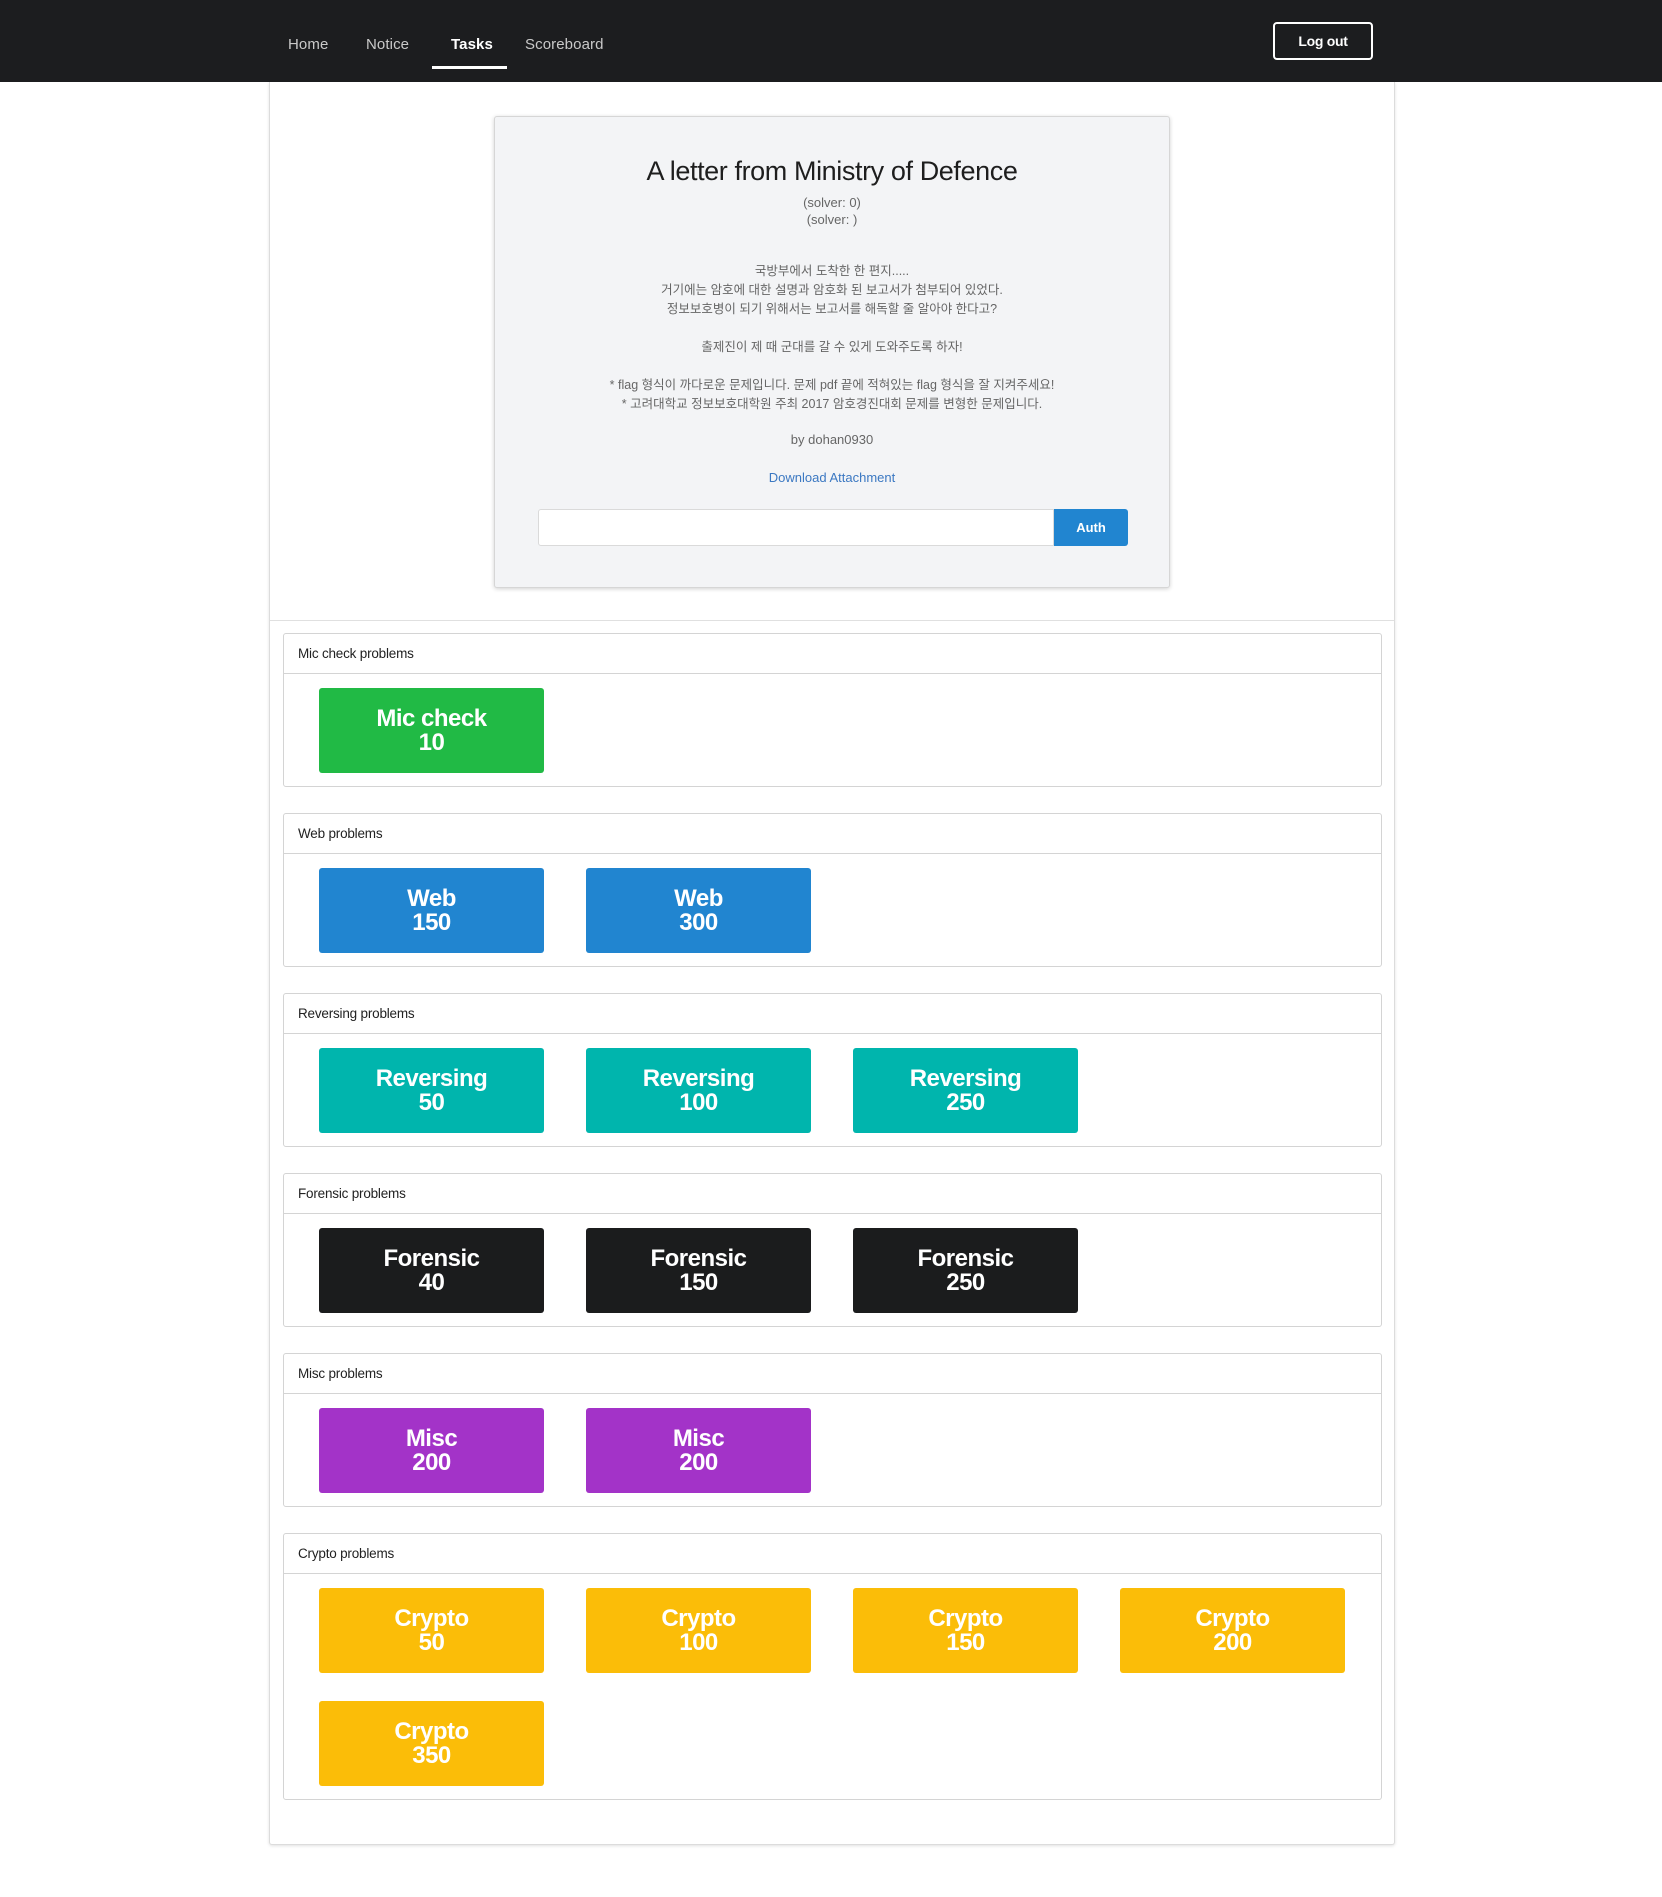 The height and width of the screenshot is (1897, 1662). I want to click on solver-count: (solver: 0), so click(832, 202).